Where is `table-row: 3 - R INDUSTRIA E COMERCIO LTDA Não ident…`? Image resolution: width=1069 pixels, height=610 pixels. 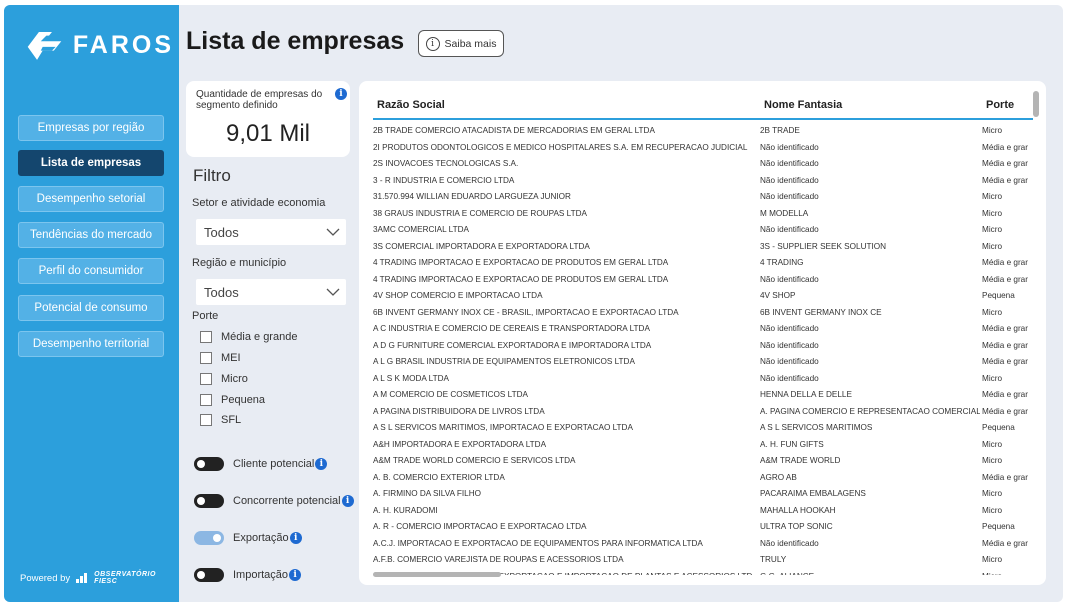
table-row: 3 - R INDUSTRIA E COMERCIO LTDA Não ident… is located at coordinates (703, 180).